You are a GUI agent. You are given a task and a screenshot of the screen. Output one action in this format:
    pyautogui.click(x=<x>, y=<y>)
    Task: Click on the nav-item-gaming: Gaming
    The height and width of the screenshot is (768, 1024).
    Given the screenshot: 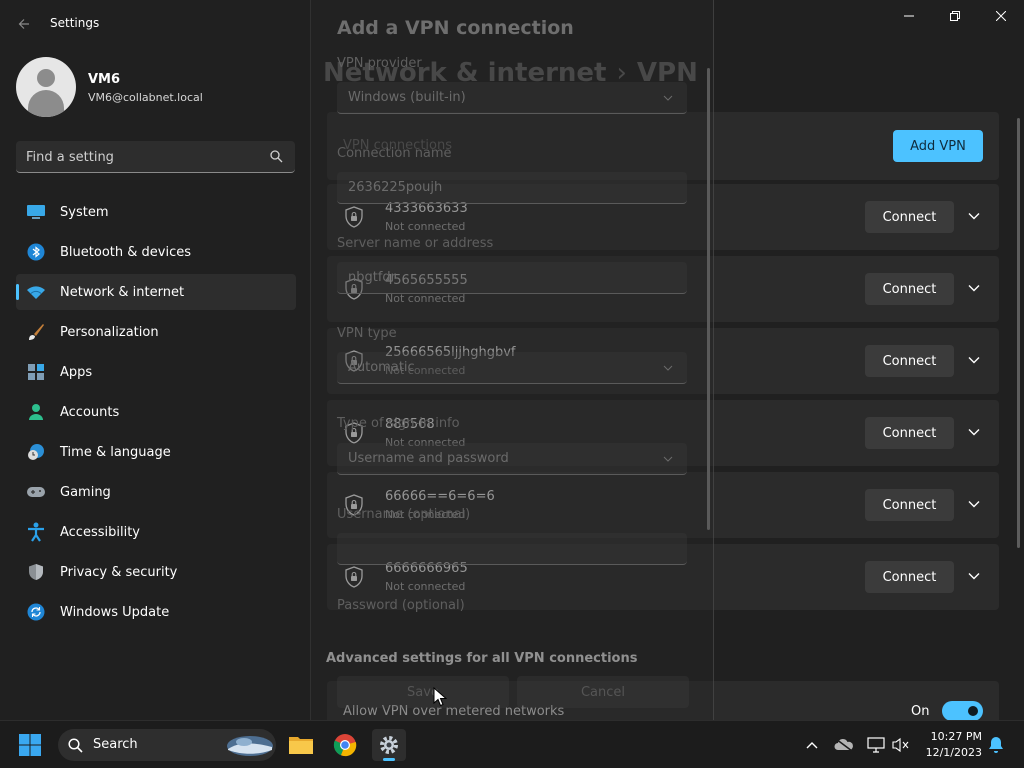 What is the action you would take?
    pyautogui.click(x=156, y=492)
    